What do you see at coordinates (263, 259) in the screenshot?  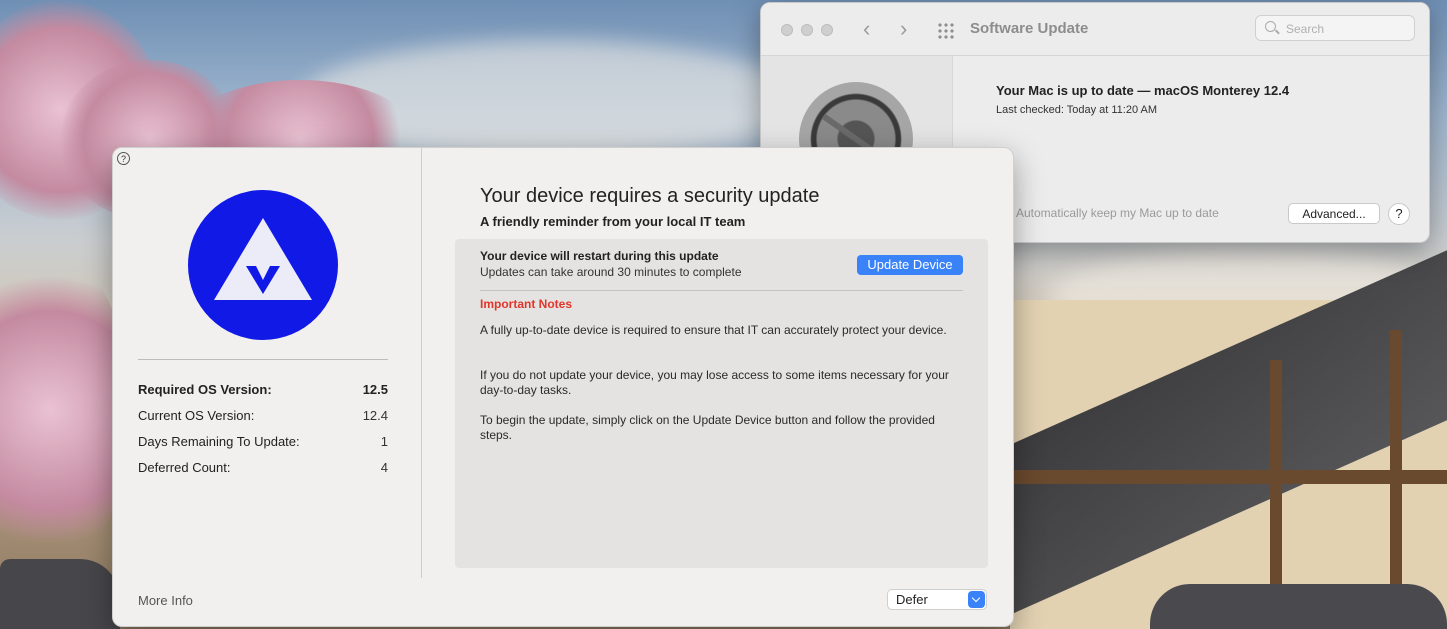 I see `logo-triangle-icon` at bounding box center [263, 259].